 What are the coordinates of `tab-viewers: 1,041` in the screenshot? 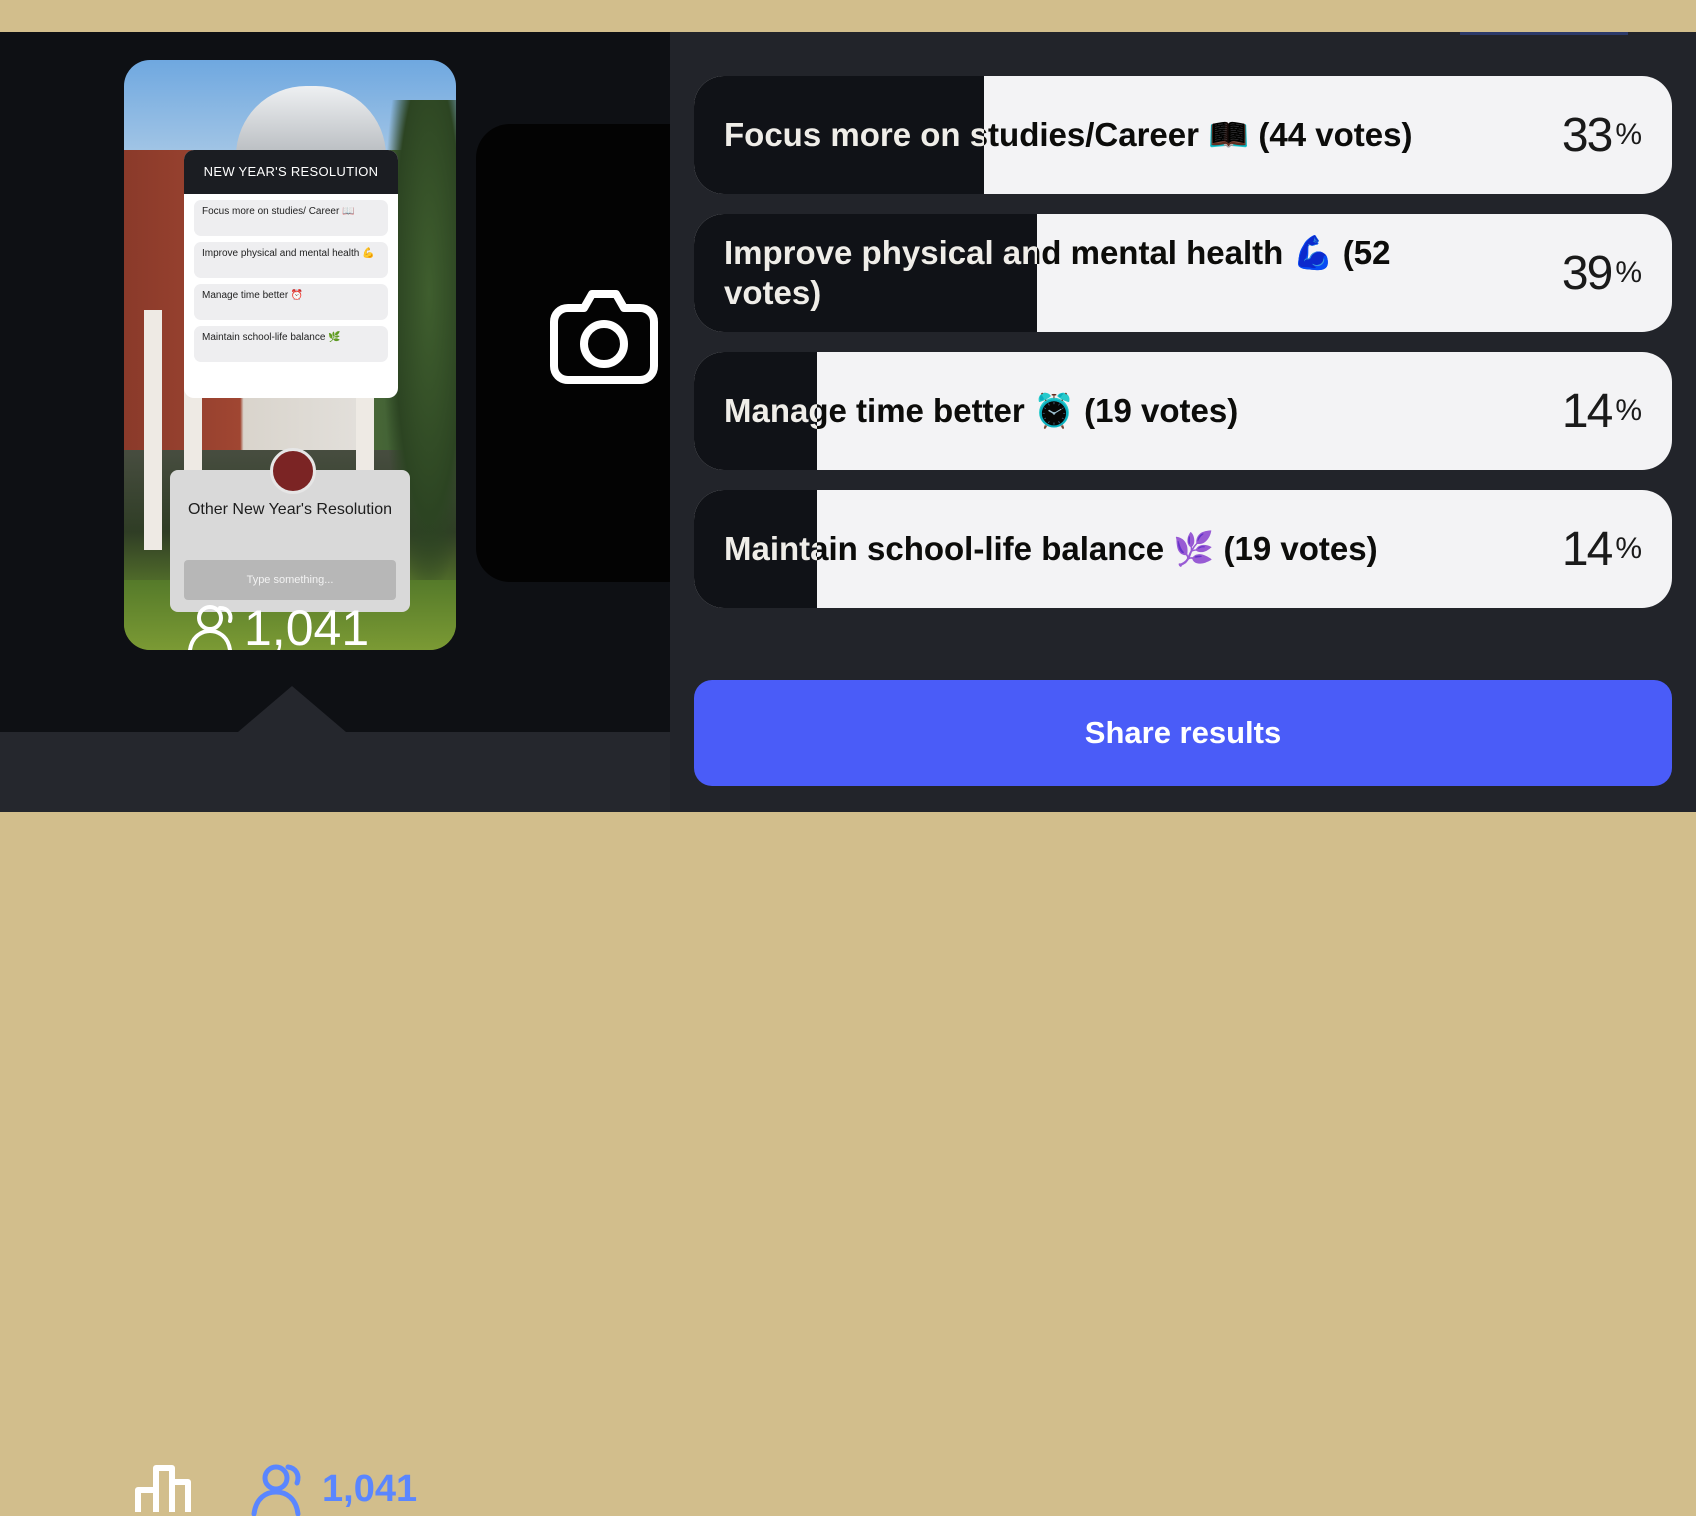 It's located at (333, 1489).